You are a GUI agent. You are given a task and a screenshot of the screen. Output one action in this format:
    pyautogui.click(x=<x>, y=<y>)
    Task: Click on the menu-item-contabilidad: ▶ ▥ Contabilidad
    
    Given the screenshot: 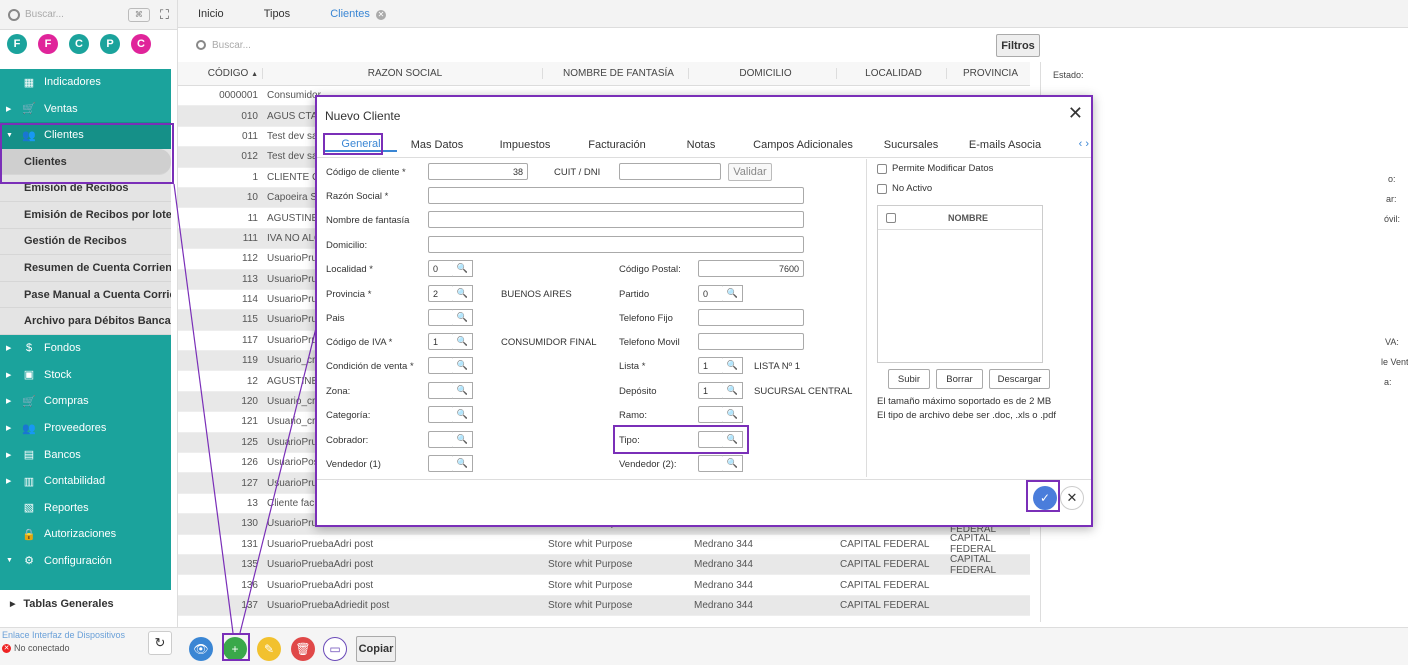 What is the action you would take?
    pyautogui.click(x=85, y=481)
    